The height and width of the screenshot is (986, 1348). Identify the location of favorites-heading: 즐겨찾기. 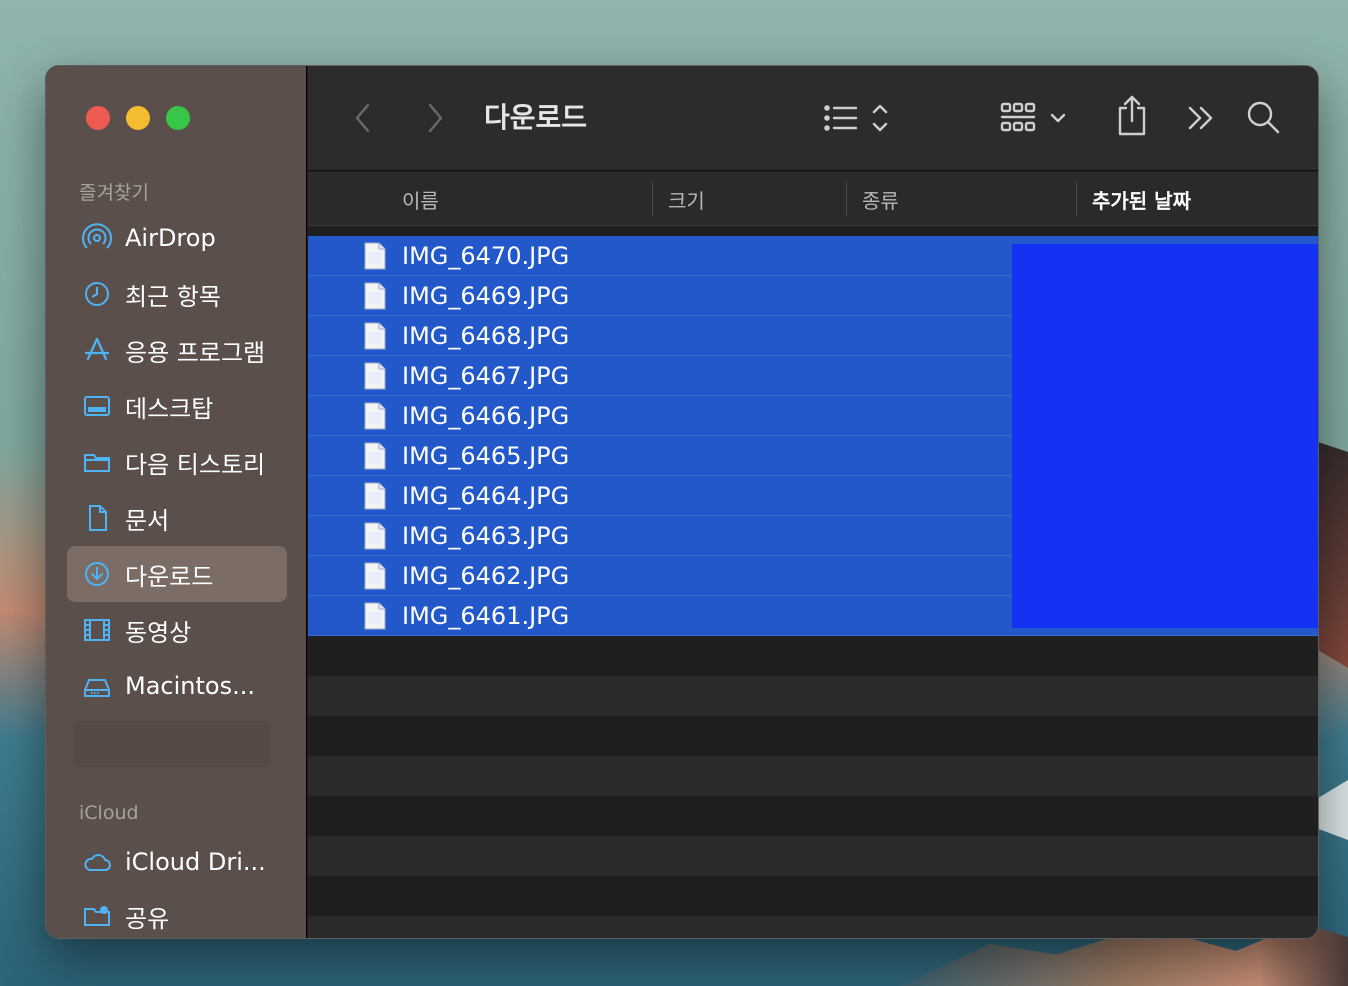
(114, 193).